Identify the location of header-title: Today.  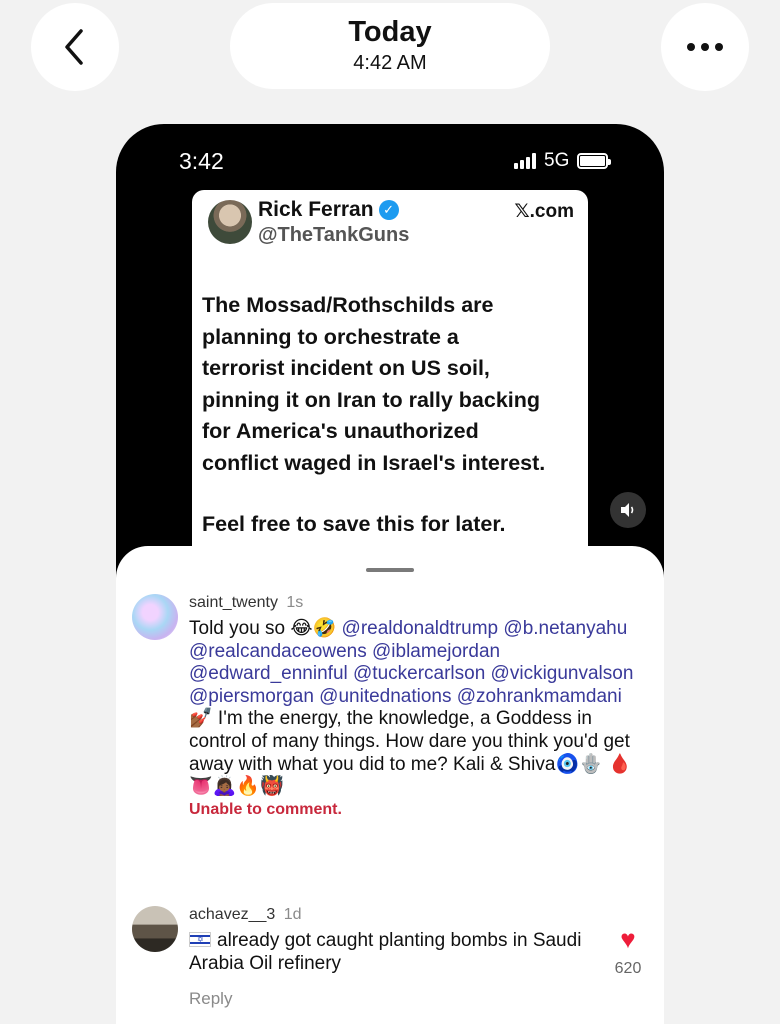
(390, 32).